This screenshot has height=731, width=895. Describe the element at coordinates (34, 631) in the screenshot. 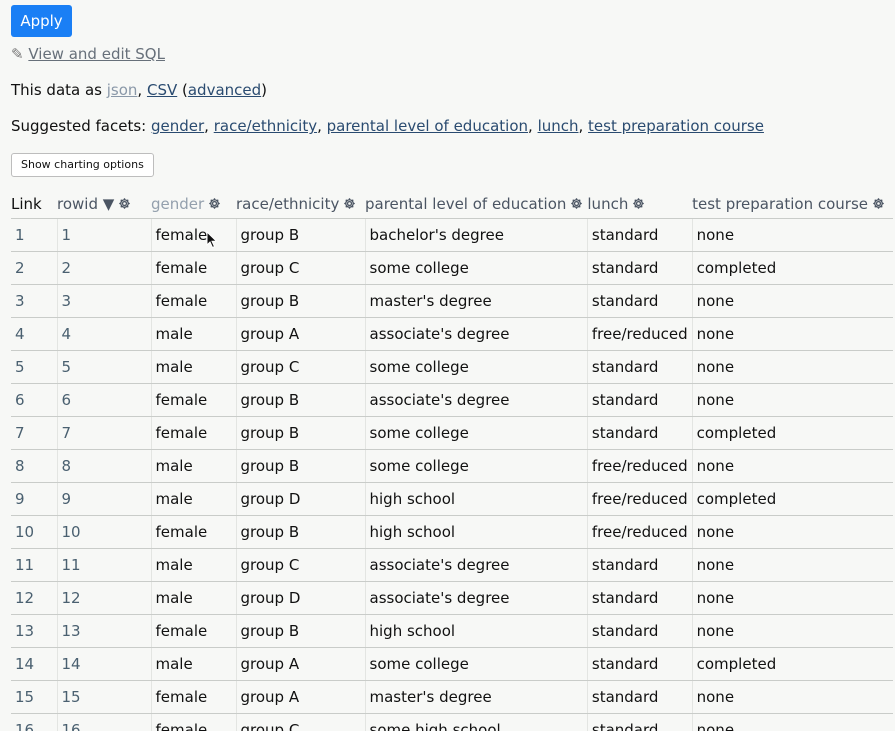

I see `cell-link: 13` at that location.